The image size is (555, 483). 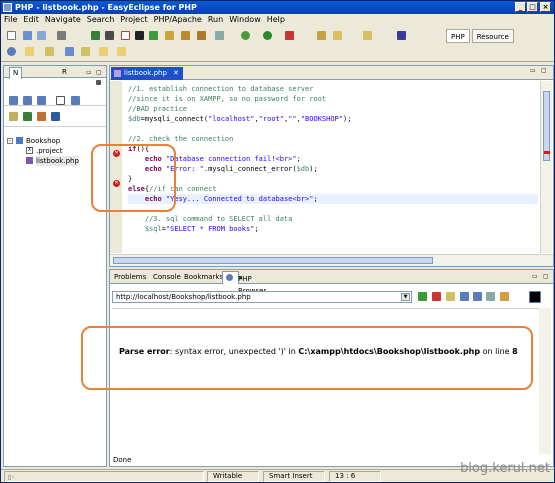 What do you see at coordinates (169, 35) in the screenshot?
I see `debug-icon` at bounding box center [169, 35].